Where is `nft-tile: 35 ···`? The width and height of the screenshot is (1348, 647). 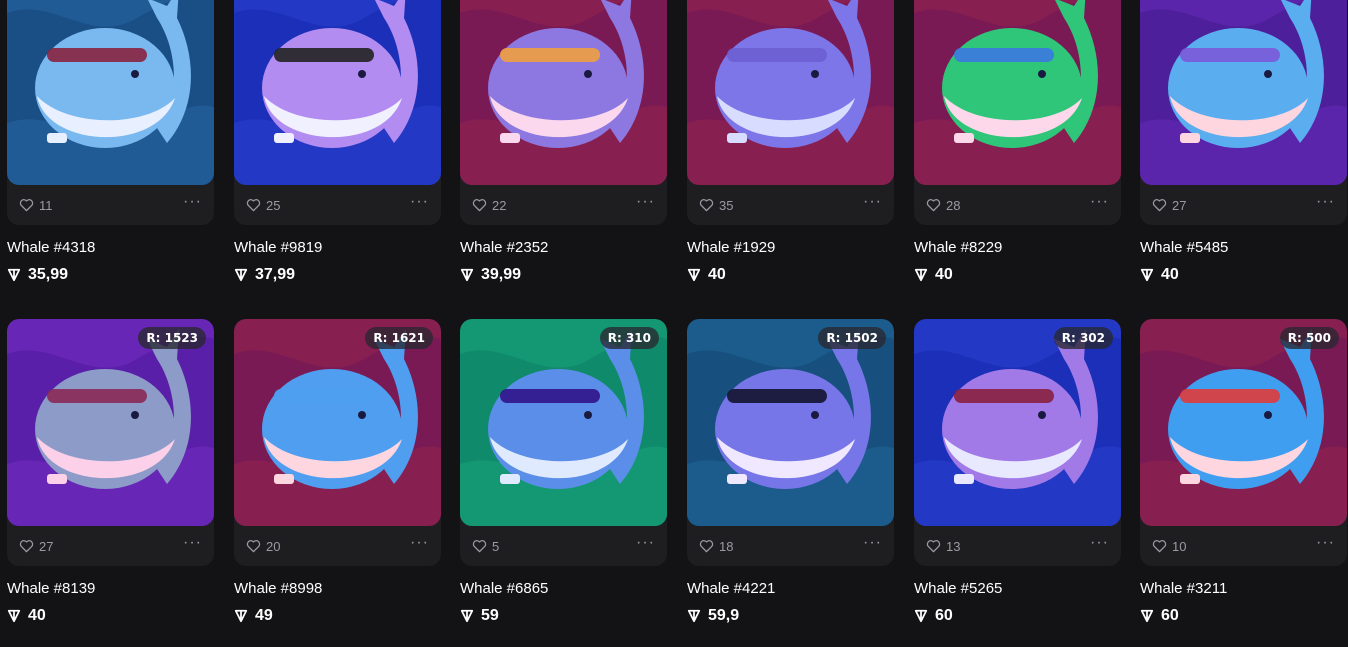
nft-tile: 35 ··· is located at coordinates (790, 112).